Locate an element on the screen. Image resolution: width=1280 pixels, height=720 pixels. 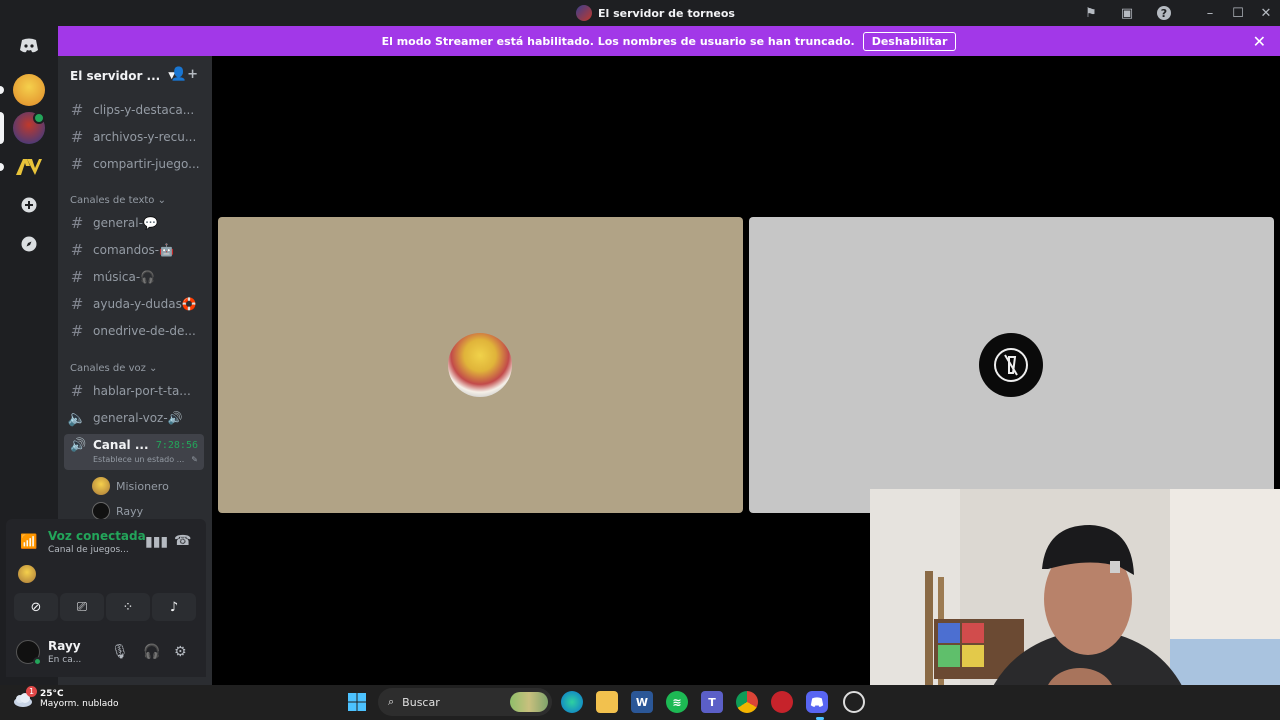
chrome-icon is located at coordinates (747, 702).